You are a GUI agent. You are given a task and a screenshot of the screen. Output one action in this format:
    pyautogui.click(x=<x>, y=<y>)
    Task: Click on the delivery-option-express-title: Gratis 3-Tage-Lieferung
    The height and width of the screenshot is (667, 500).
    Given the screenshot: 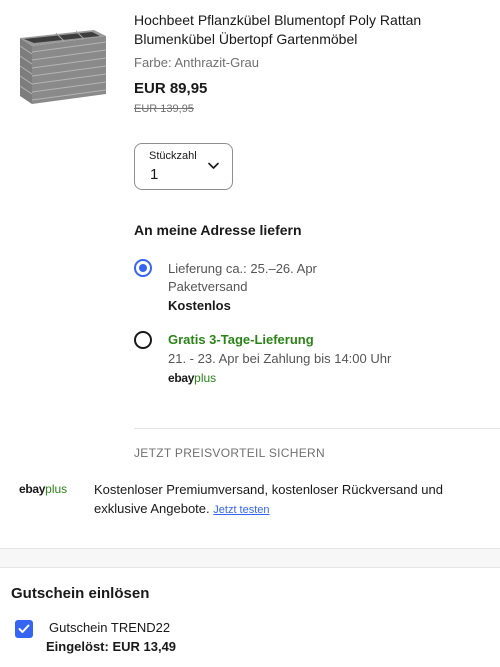 What is the action you would take?
    pyautogui.click(x=241, y=339)
    